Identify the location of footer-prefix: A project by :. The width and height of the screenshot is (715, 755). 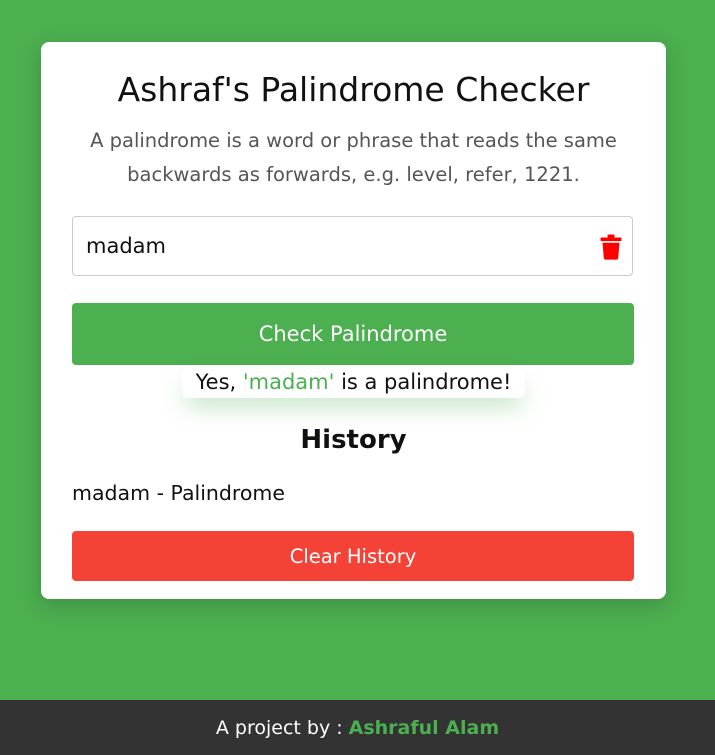
(279, 727).